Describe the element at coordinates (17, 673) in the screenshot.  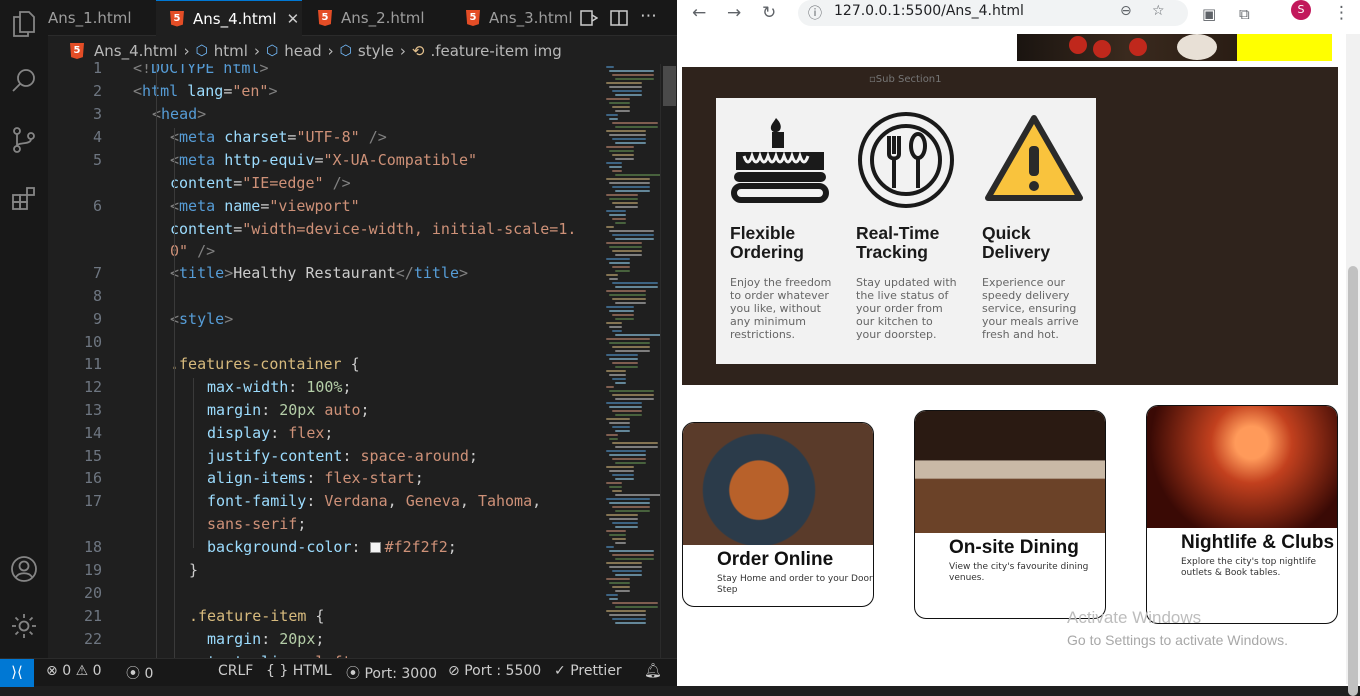
I see `remote-indicator-icon: ⟩⟨` at that location.